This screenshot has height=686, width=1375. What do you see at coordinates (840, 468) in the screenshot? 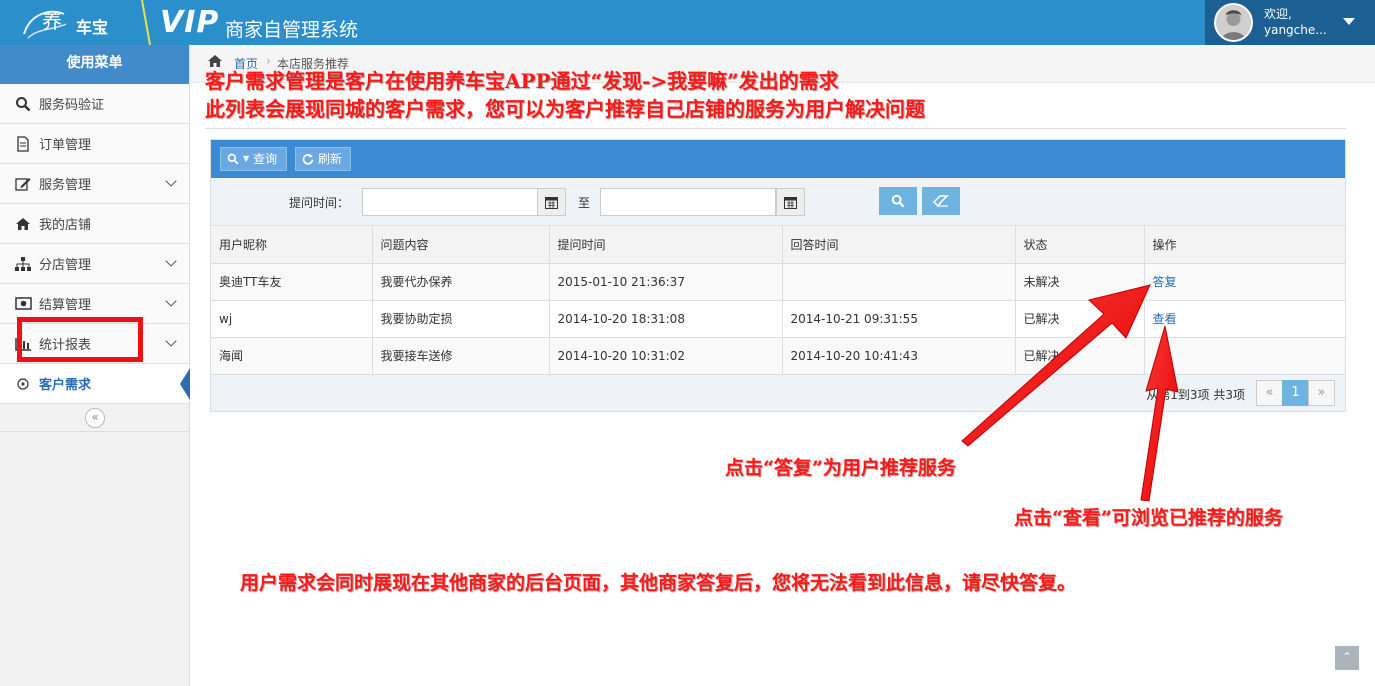
I see `annotation-reply-hint: 点击“答复”为用户推荐服务` at bounding box center [840, 468].